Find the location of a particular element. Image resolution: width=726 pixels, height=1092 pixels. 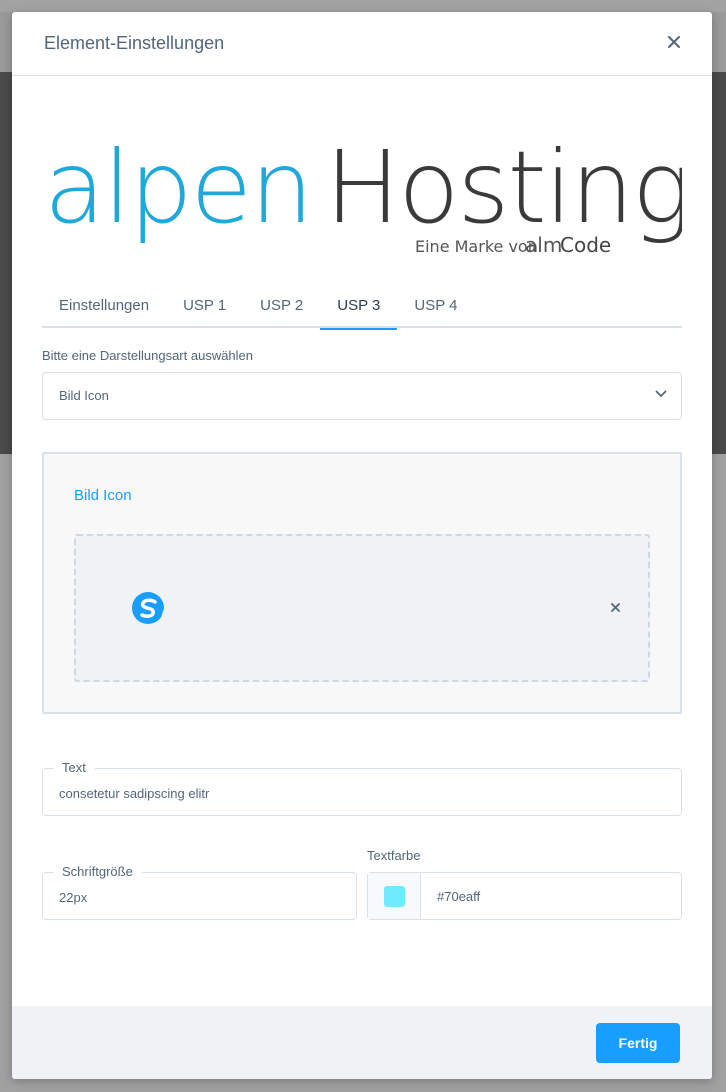

tab-usp-3: USP 3 is located at coordinates (359, 310).